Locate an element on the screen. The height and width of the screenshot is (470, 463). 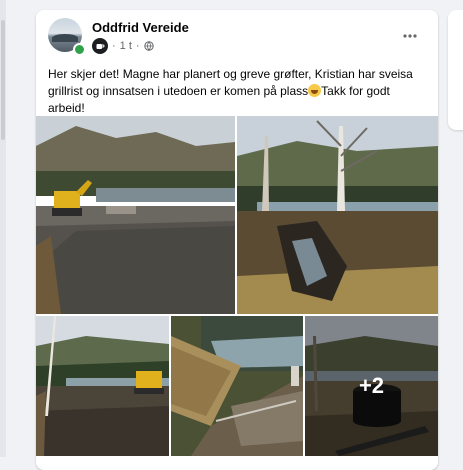
online-status-icon is located at coordinates (79, 49).